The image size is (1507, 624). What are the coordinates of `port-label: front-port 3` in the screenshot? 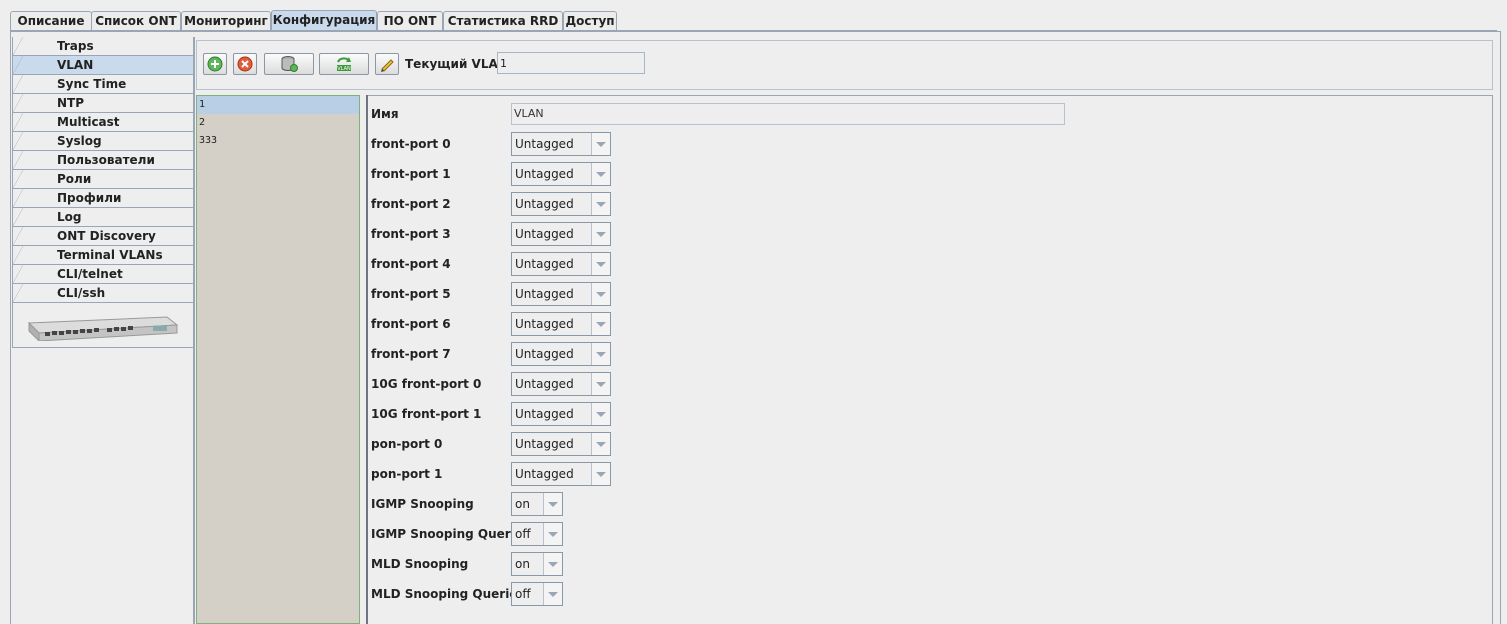 It's located at (411, 234).